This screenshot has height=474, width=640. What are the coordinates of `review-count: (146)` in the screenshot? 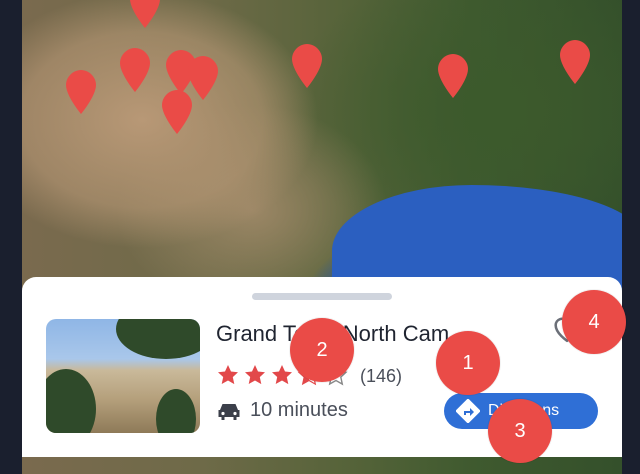 It's located at (381, 376).